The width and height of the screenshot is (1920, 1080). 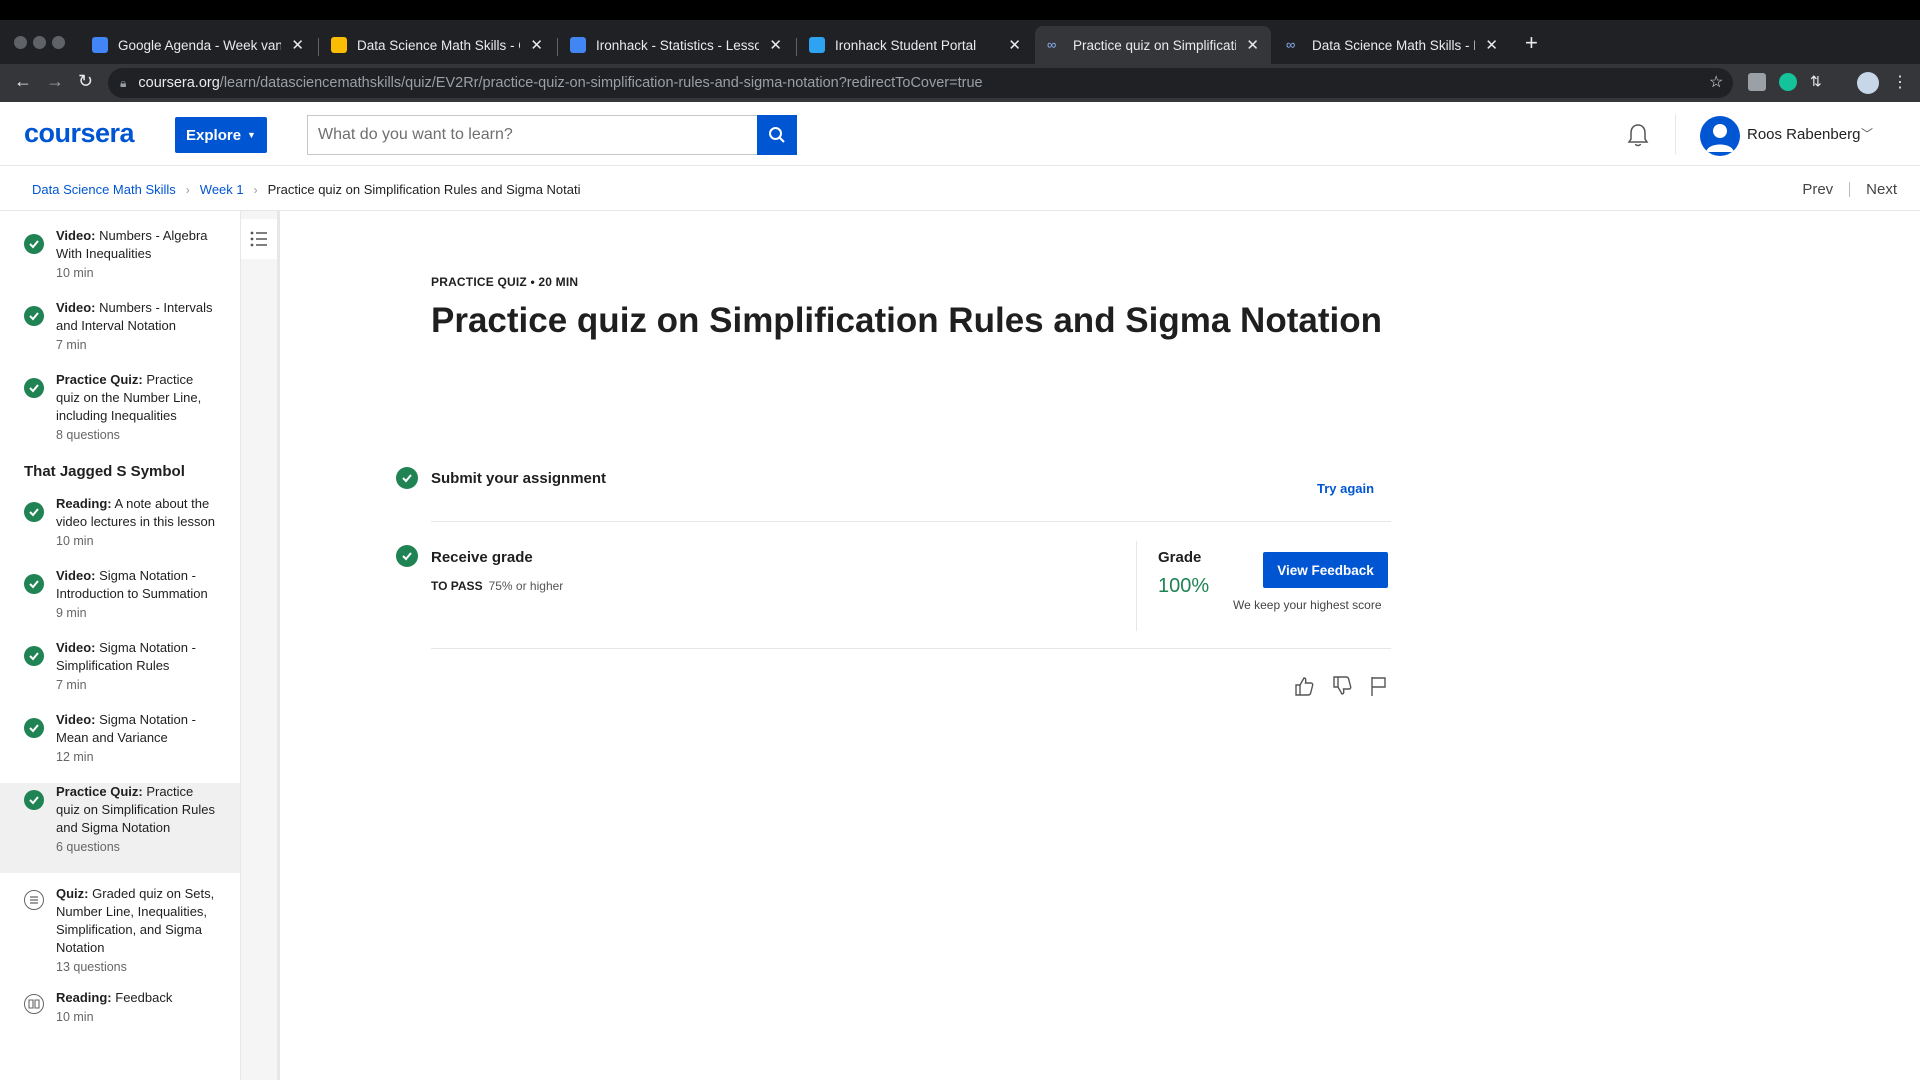 I want to click on item-meta: 10 min, so click(x=75, y=273).